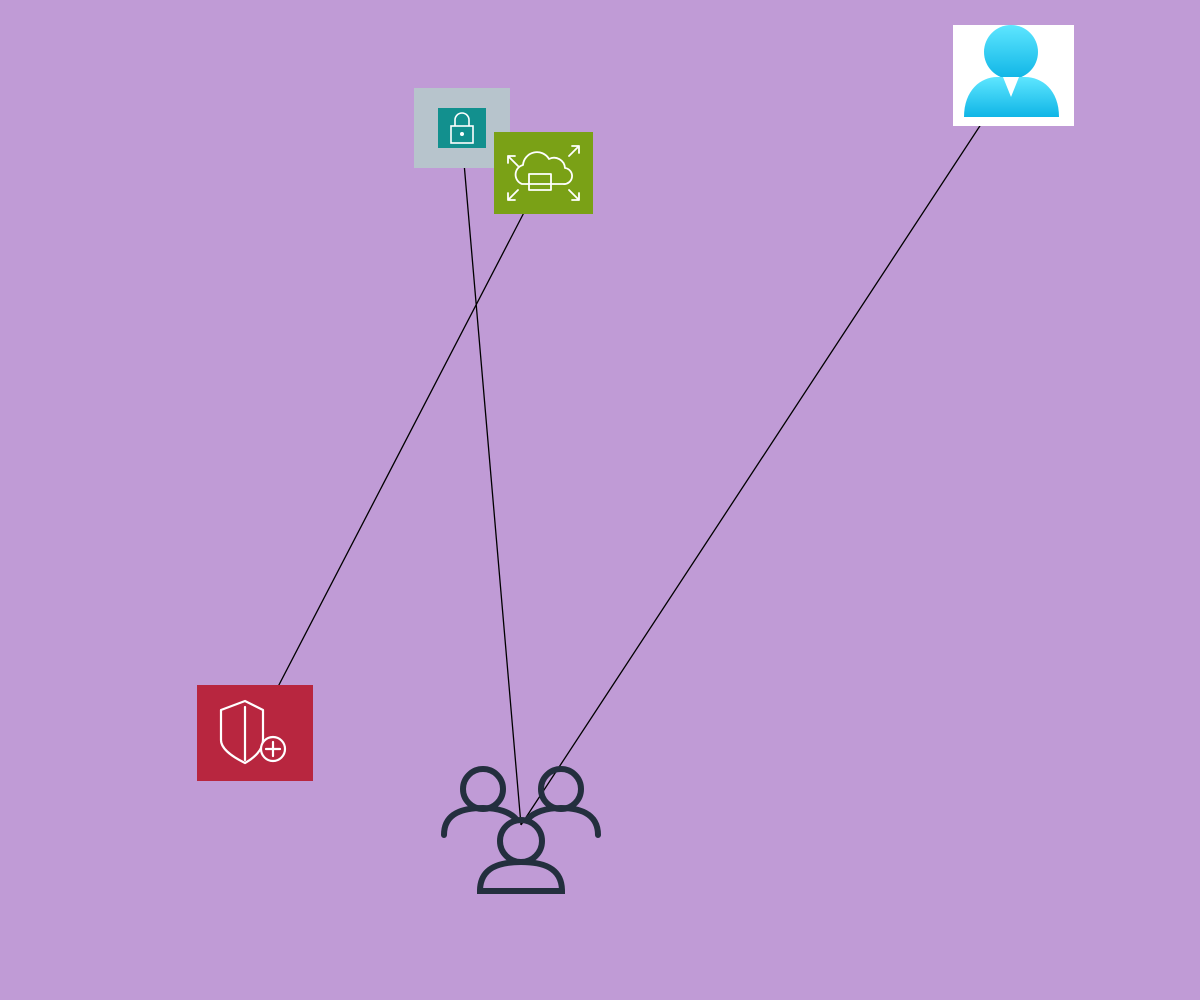 The width and height of the screenshot is (1200, 1000). I want to click on user-group-node, so click(521, 829).